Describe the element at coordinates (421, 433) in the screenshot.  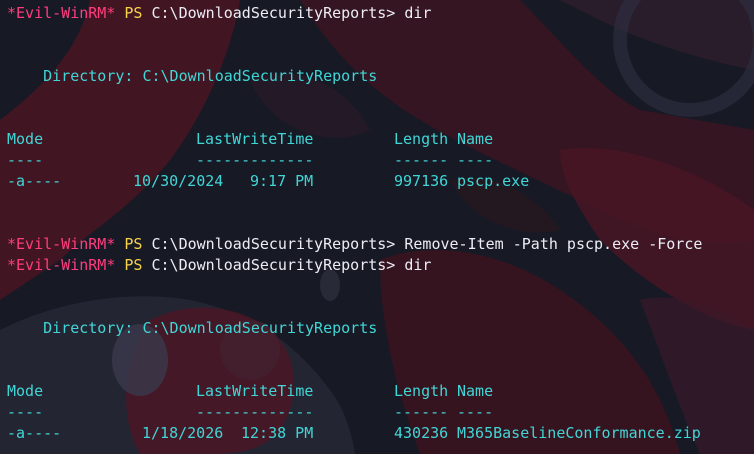
I see `row-length: 430236` at that location.